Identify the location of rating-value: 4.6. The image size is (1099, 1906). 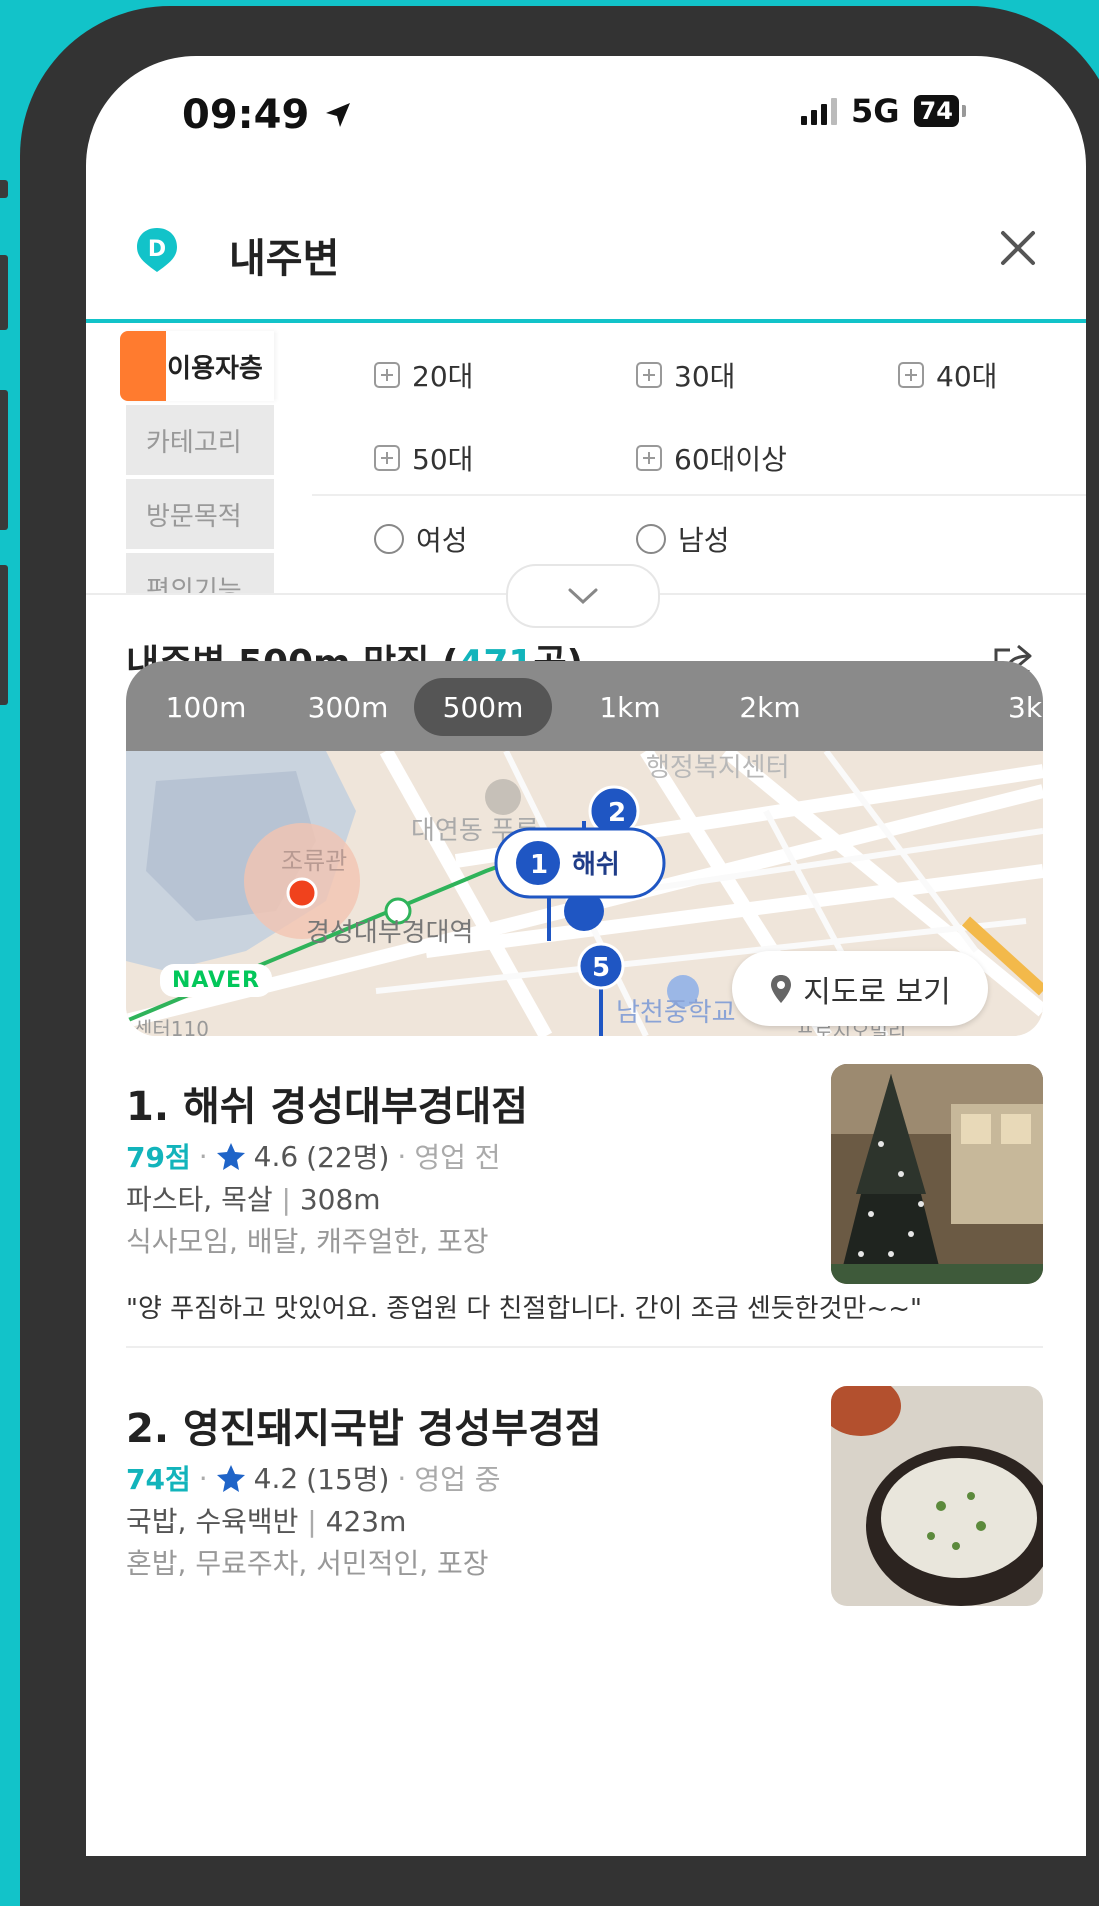
(276, 1156).